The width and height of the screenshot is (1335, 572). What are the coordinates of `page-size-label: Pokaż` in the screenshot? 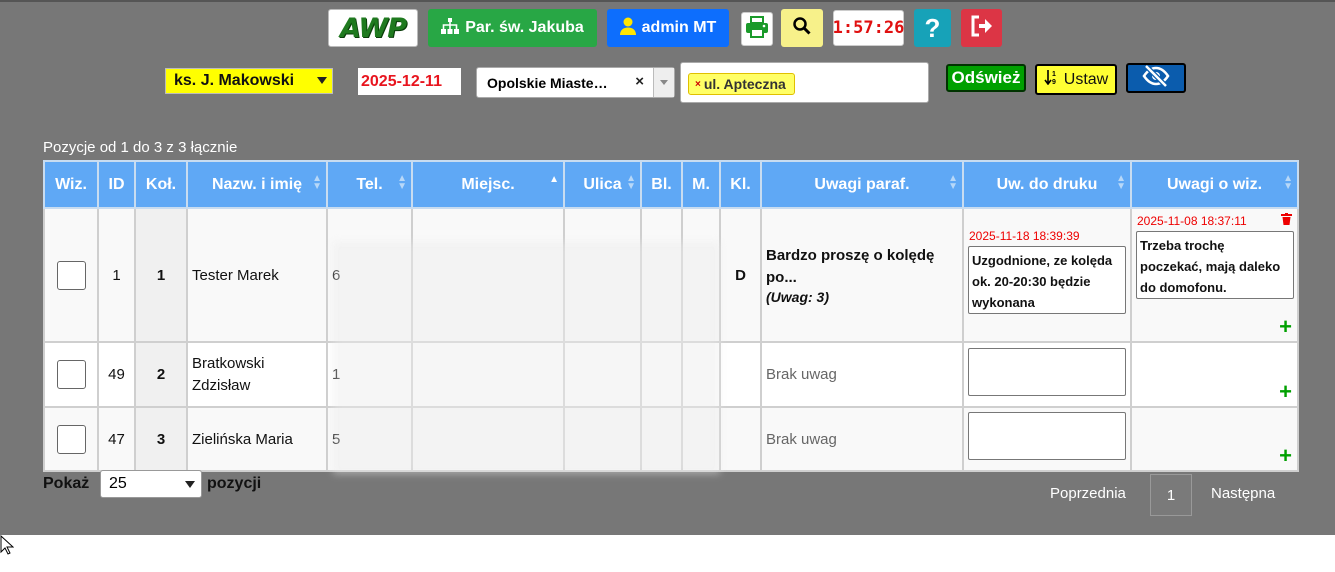 It's located at (66, 483).